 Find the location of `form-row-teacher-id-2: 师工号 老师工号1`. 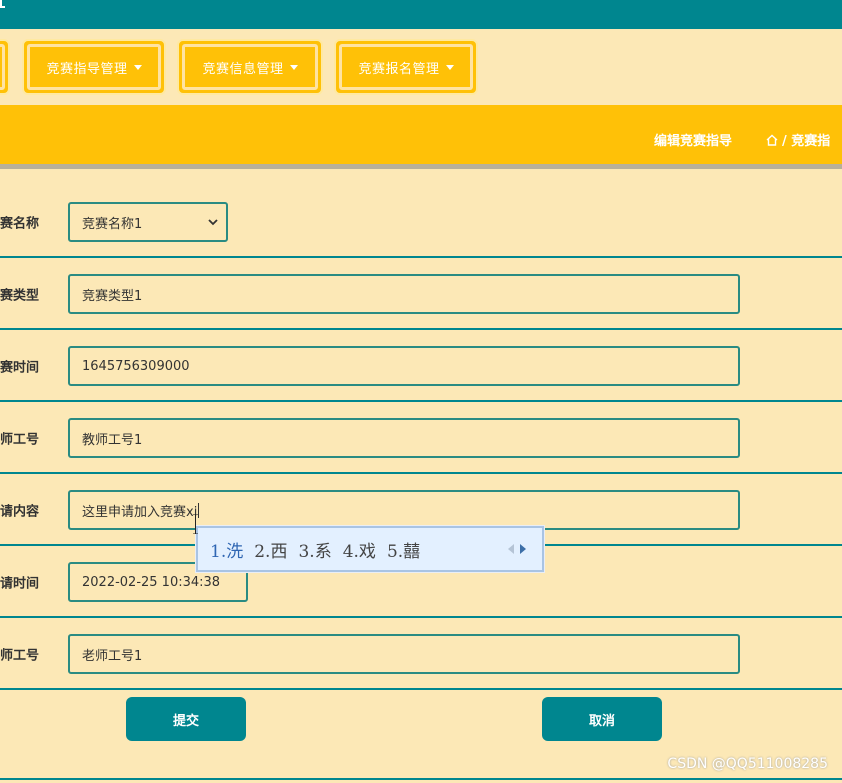

form-row-teacher-id-2: 师工号 老师工号1 is located at coordinates (421, 654).